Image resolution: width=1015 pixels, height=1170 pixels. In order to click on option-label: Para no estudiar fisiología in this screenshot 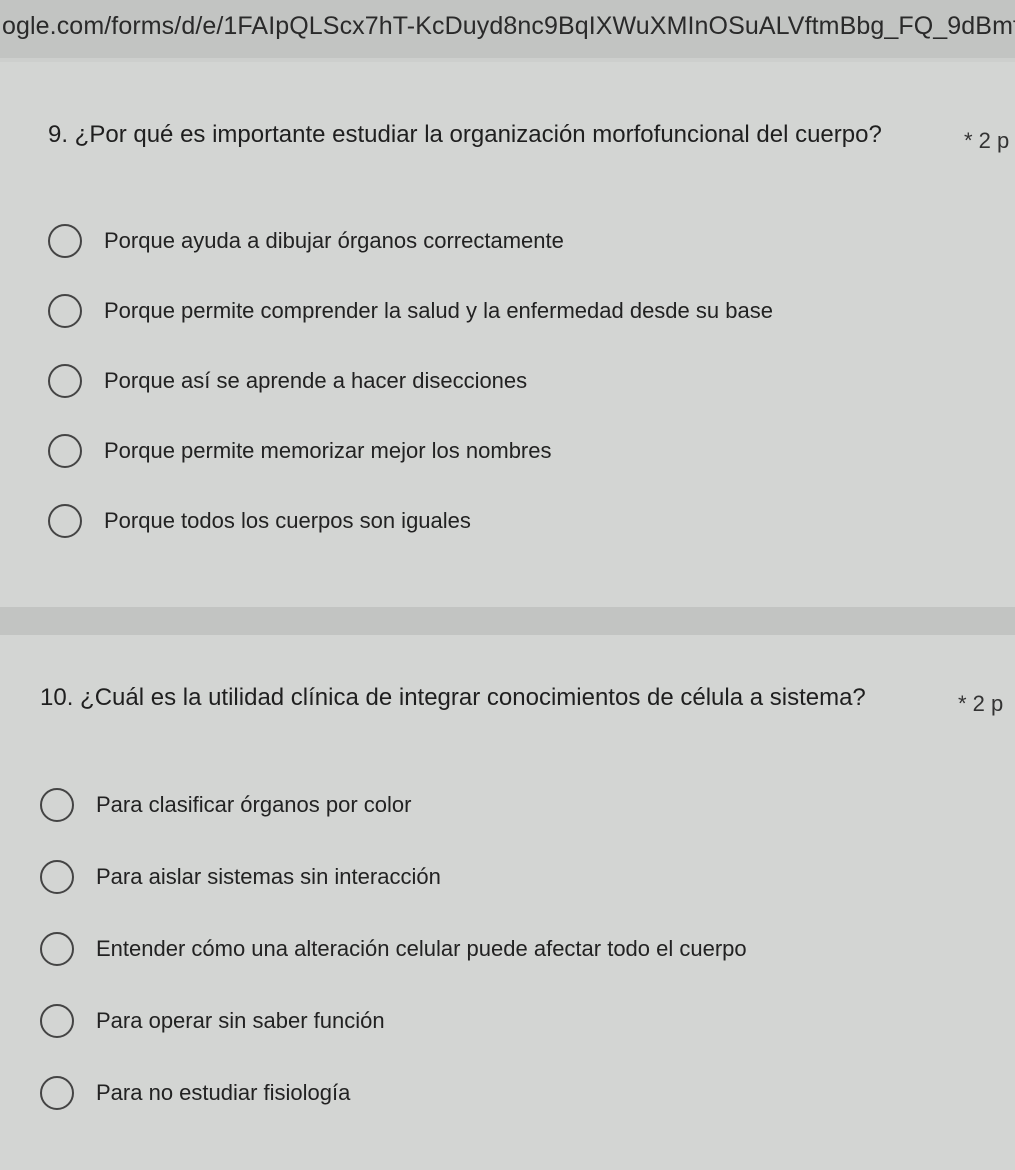, I will do `click(223, 1092)`.